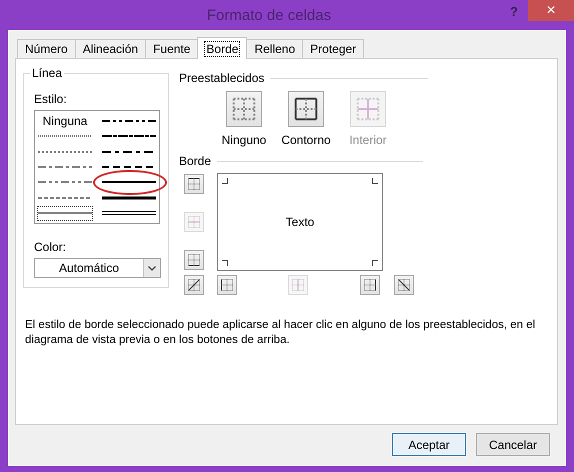 This screenshot has width=574, height=472. What do you see at coordinates (333, 48) in the screenshot?
I see `tab: Proteger` at bounding box center [333, 48].